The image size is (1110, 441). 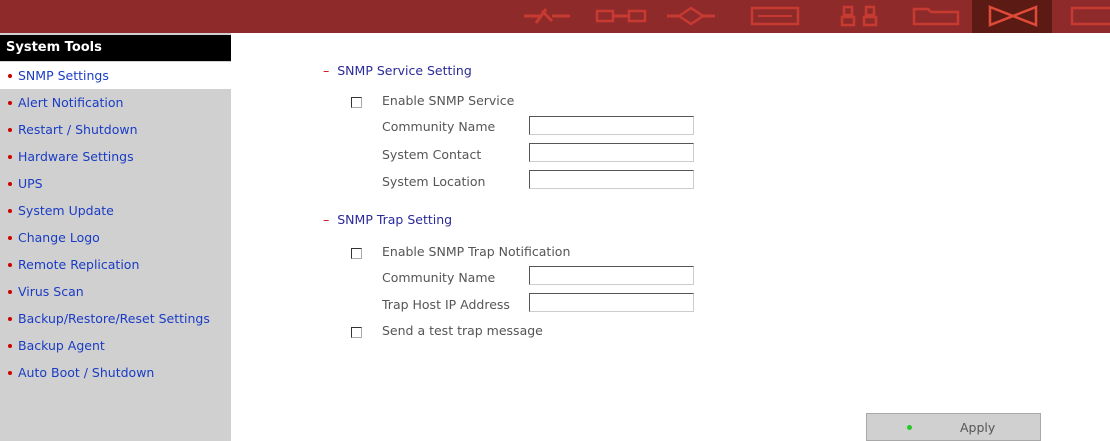 I want to click on snmp-service-section-title: – SNMP Service Setting, so click(x=397, y=70).